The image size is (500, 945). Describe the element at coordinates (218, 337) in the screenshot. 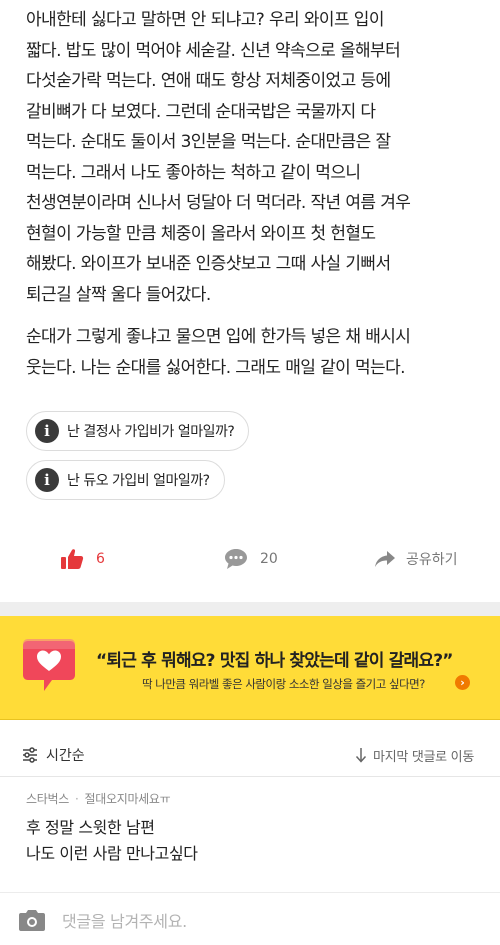

I see `article-line: 순대가 그렇게 좋냐고 물으면 입에 한가득 넣은 채 배시시` at that location.